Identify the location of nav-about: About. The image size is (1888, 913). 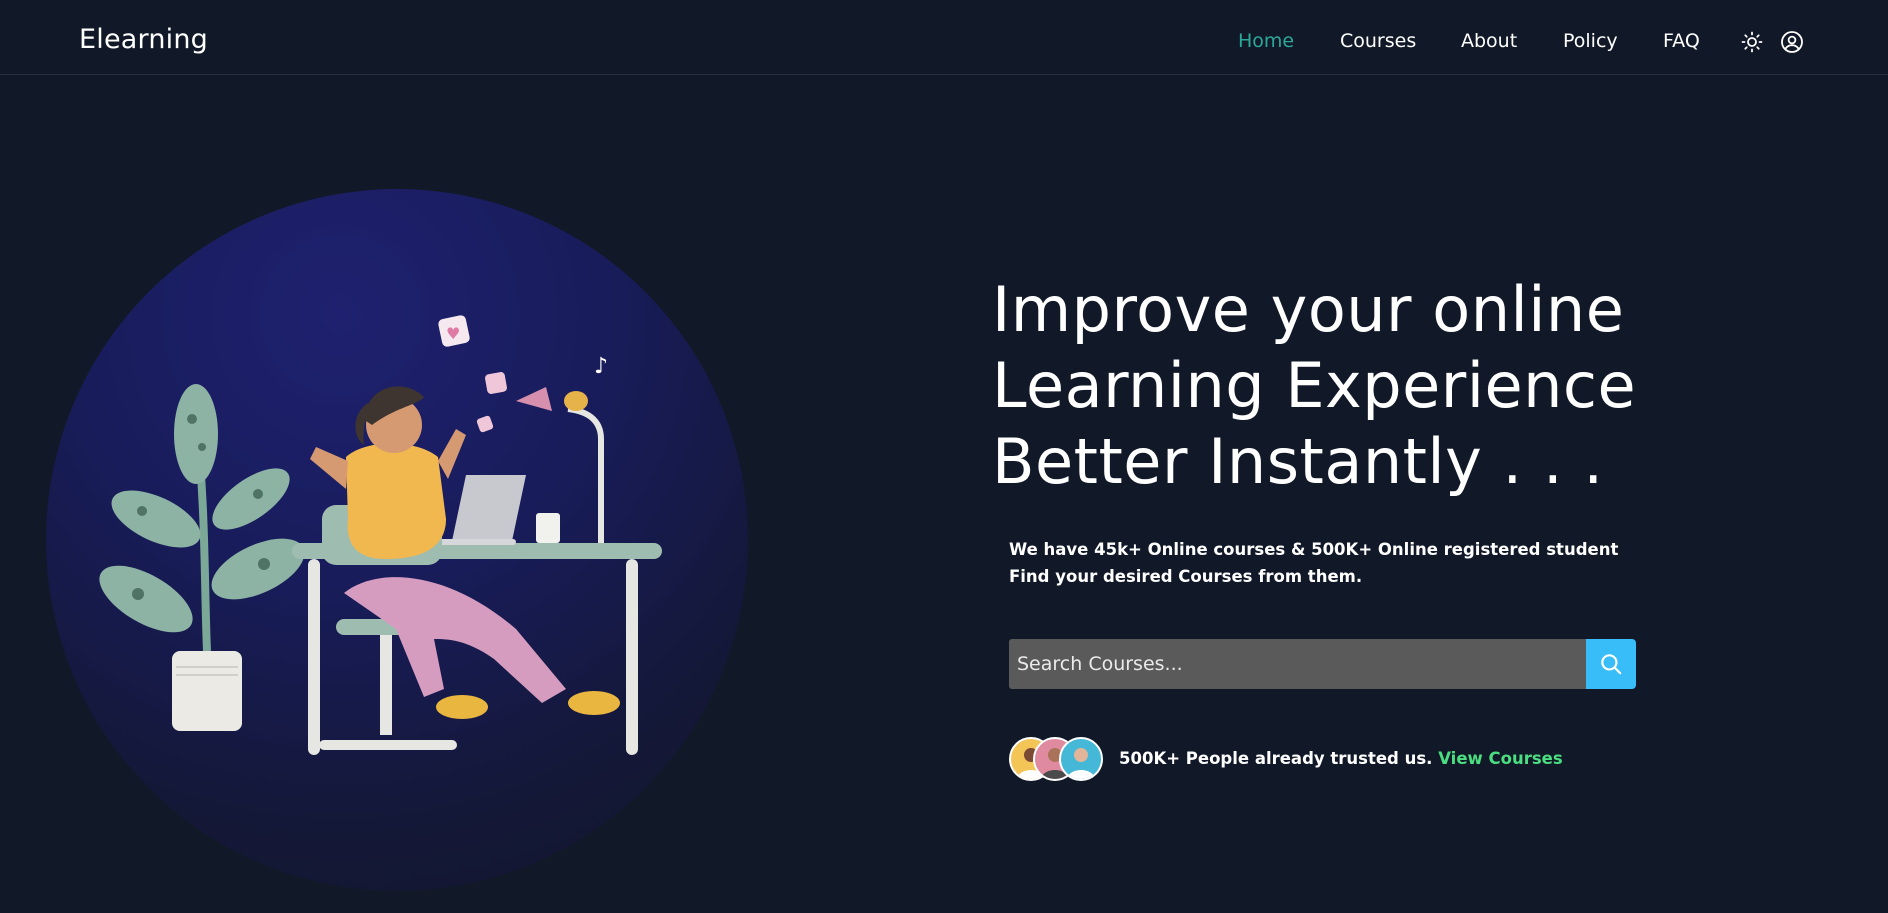
(1489, 41).